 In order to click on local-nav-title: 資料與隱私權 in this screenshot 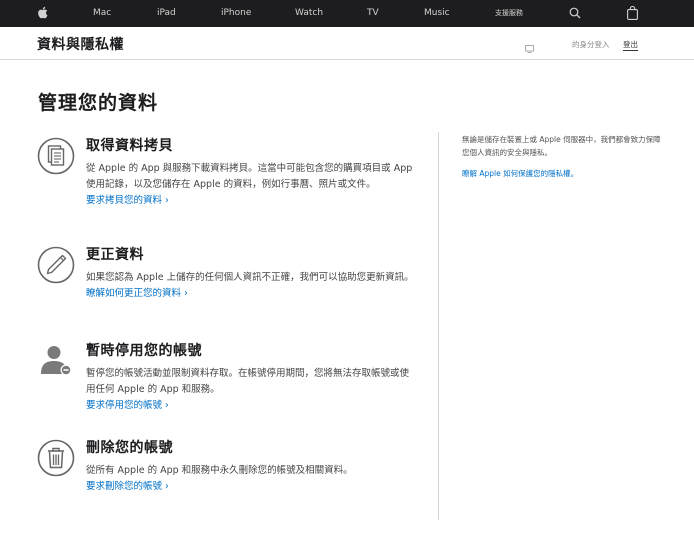, I will do `click(80, 44)`.